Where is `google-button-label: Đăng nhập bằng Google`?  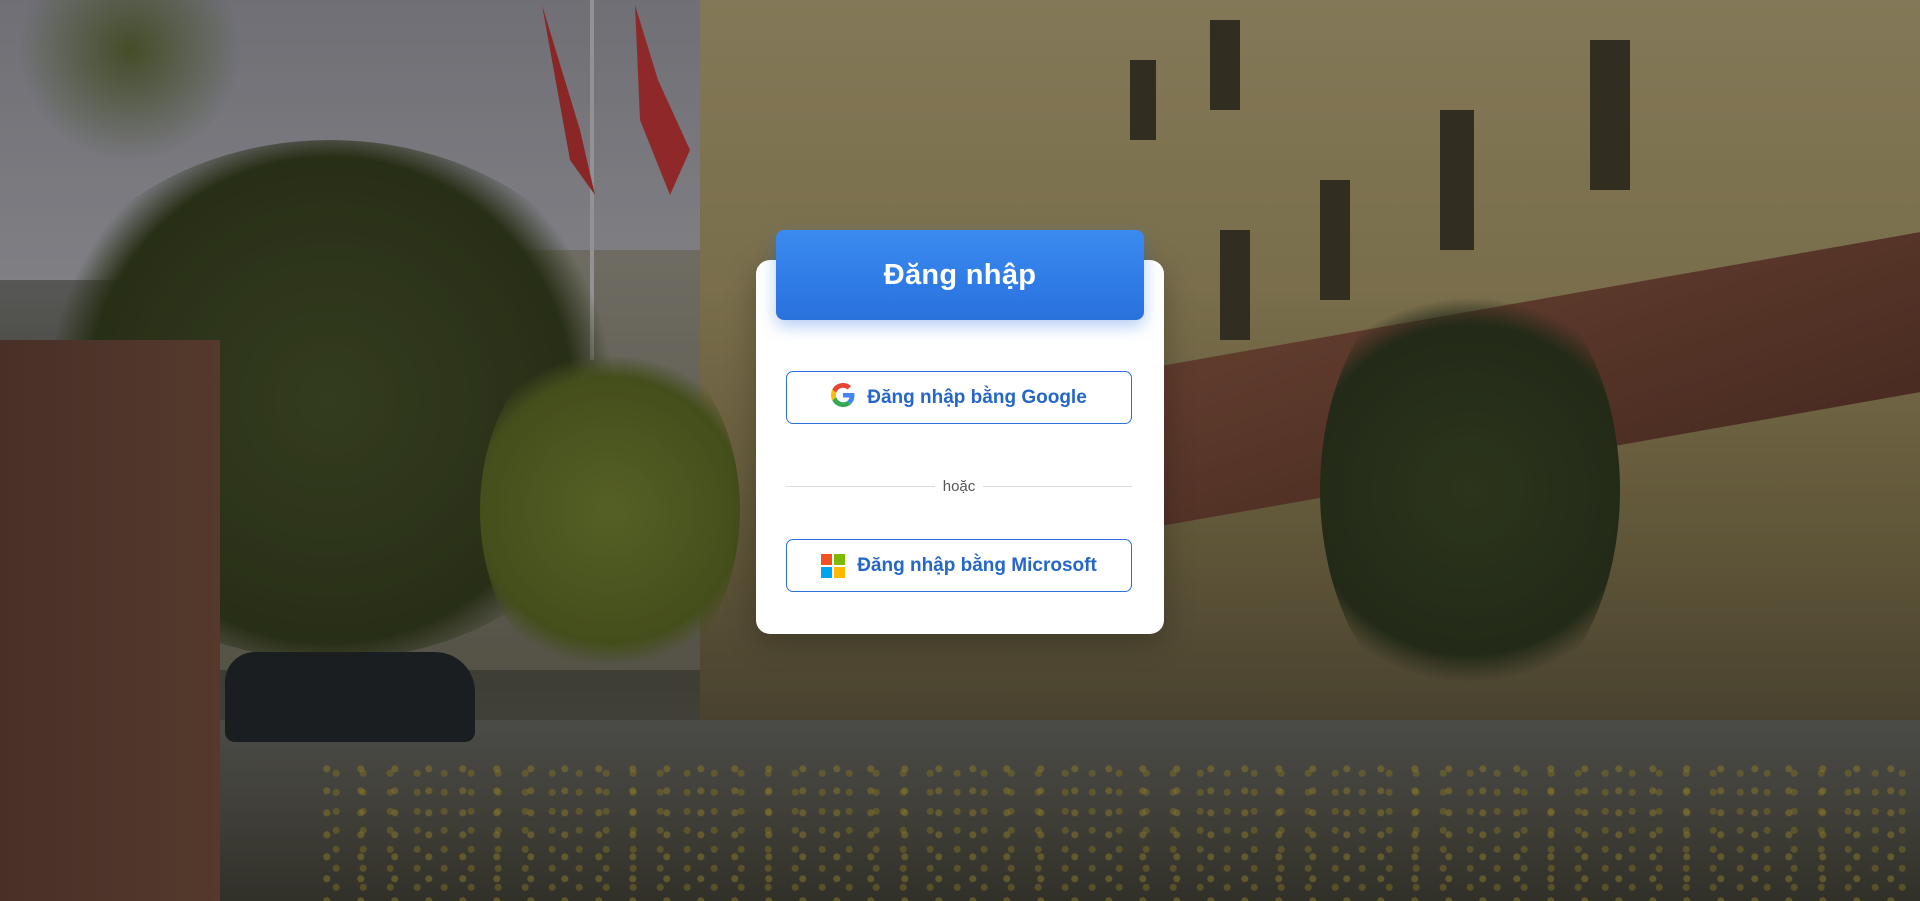
google-button-label: Đăng nhập bằng Google is located at coordinates (977, 397).